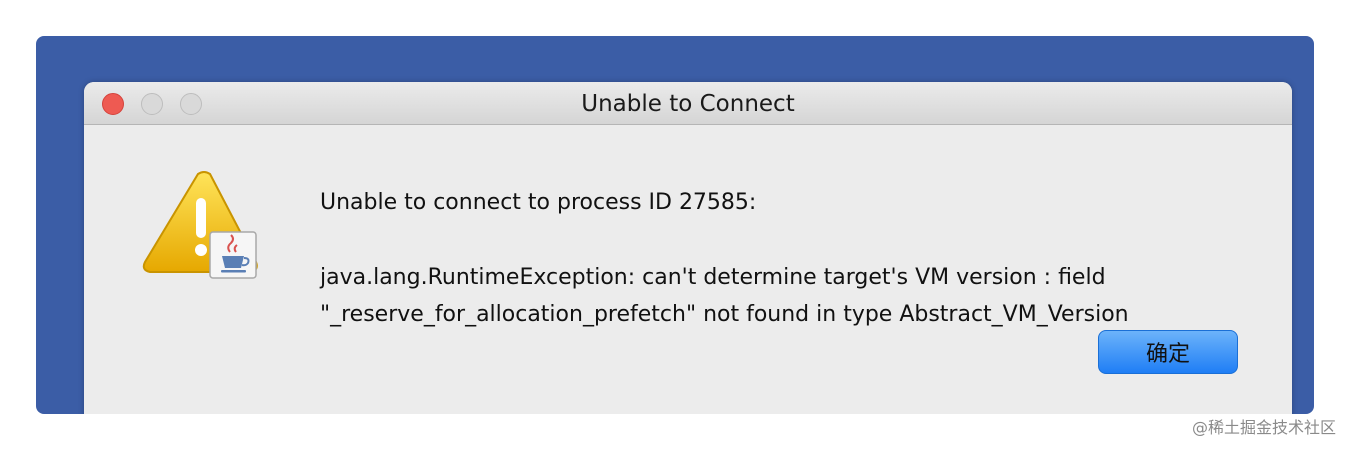  I want to click on watermark: @稀土掘金技术社区, so click(1263, 427).